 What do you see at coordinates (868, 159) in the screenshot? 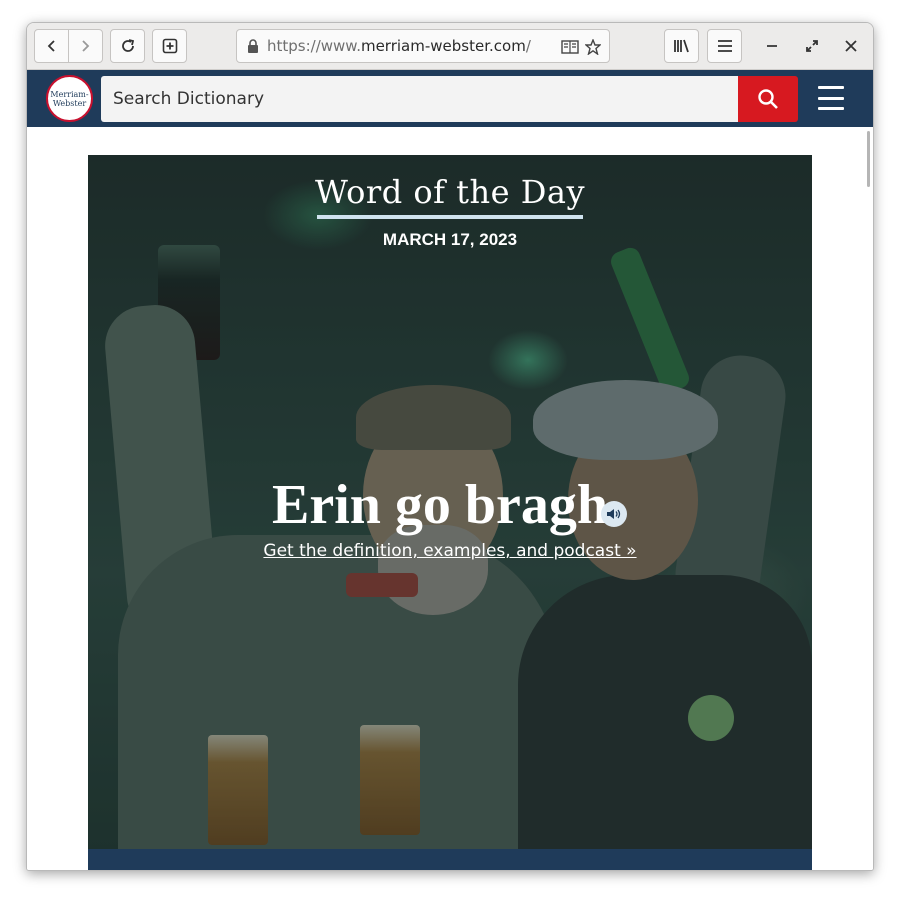
I see `page-scrollbar` at bounding box center [868, 159].